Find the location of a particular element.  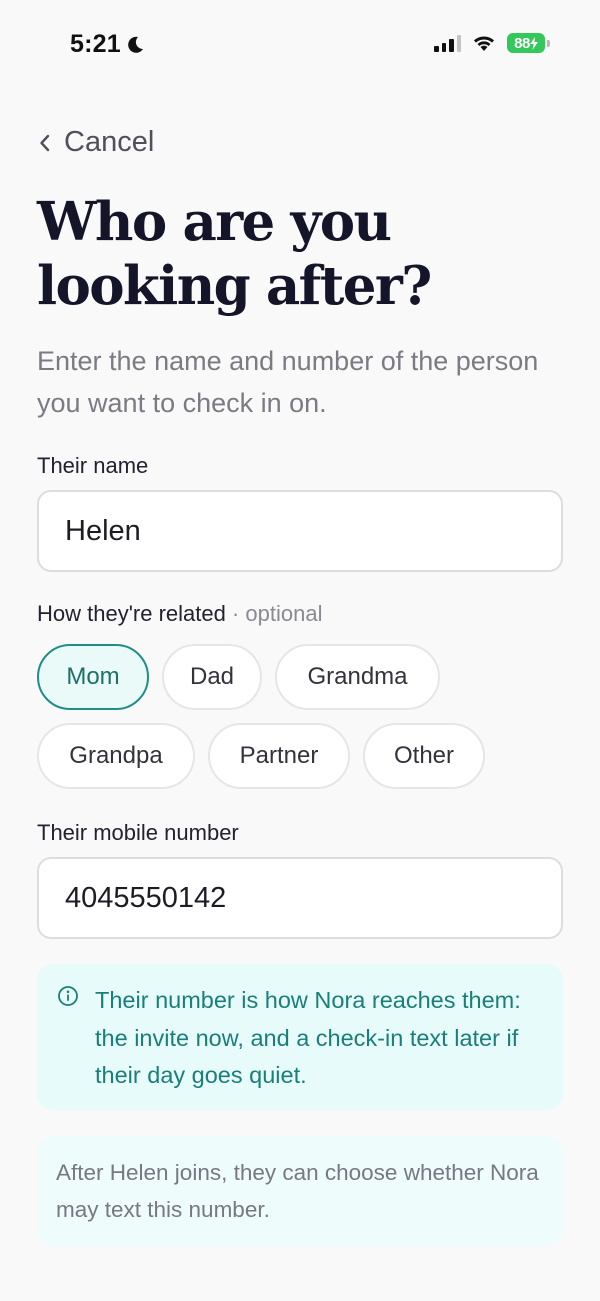

battery-icon: 88 is located at coordinates (528, 43).